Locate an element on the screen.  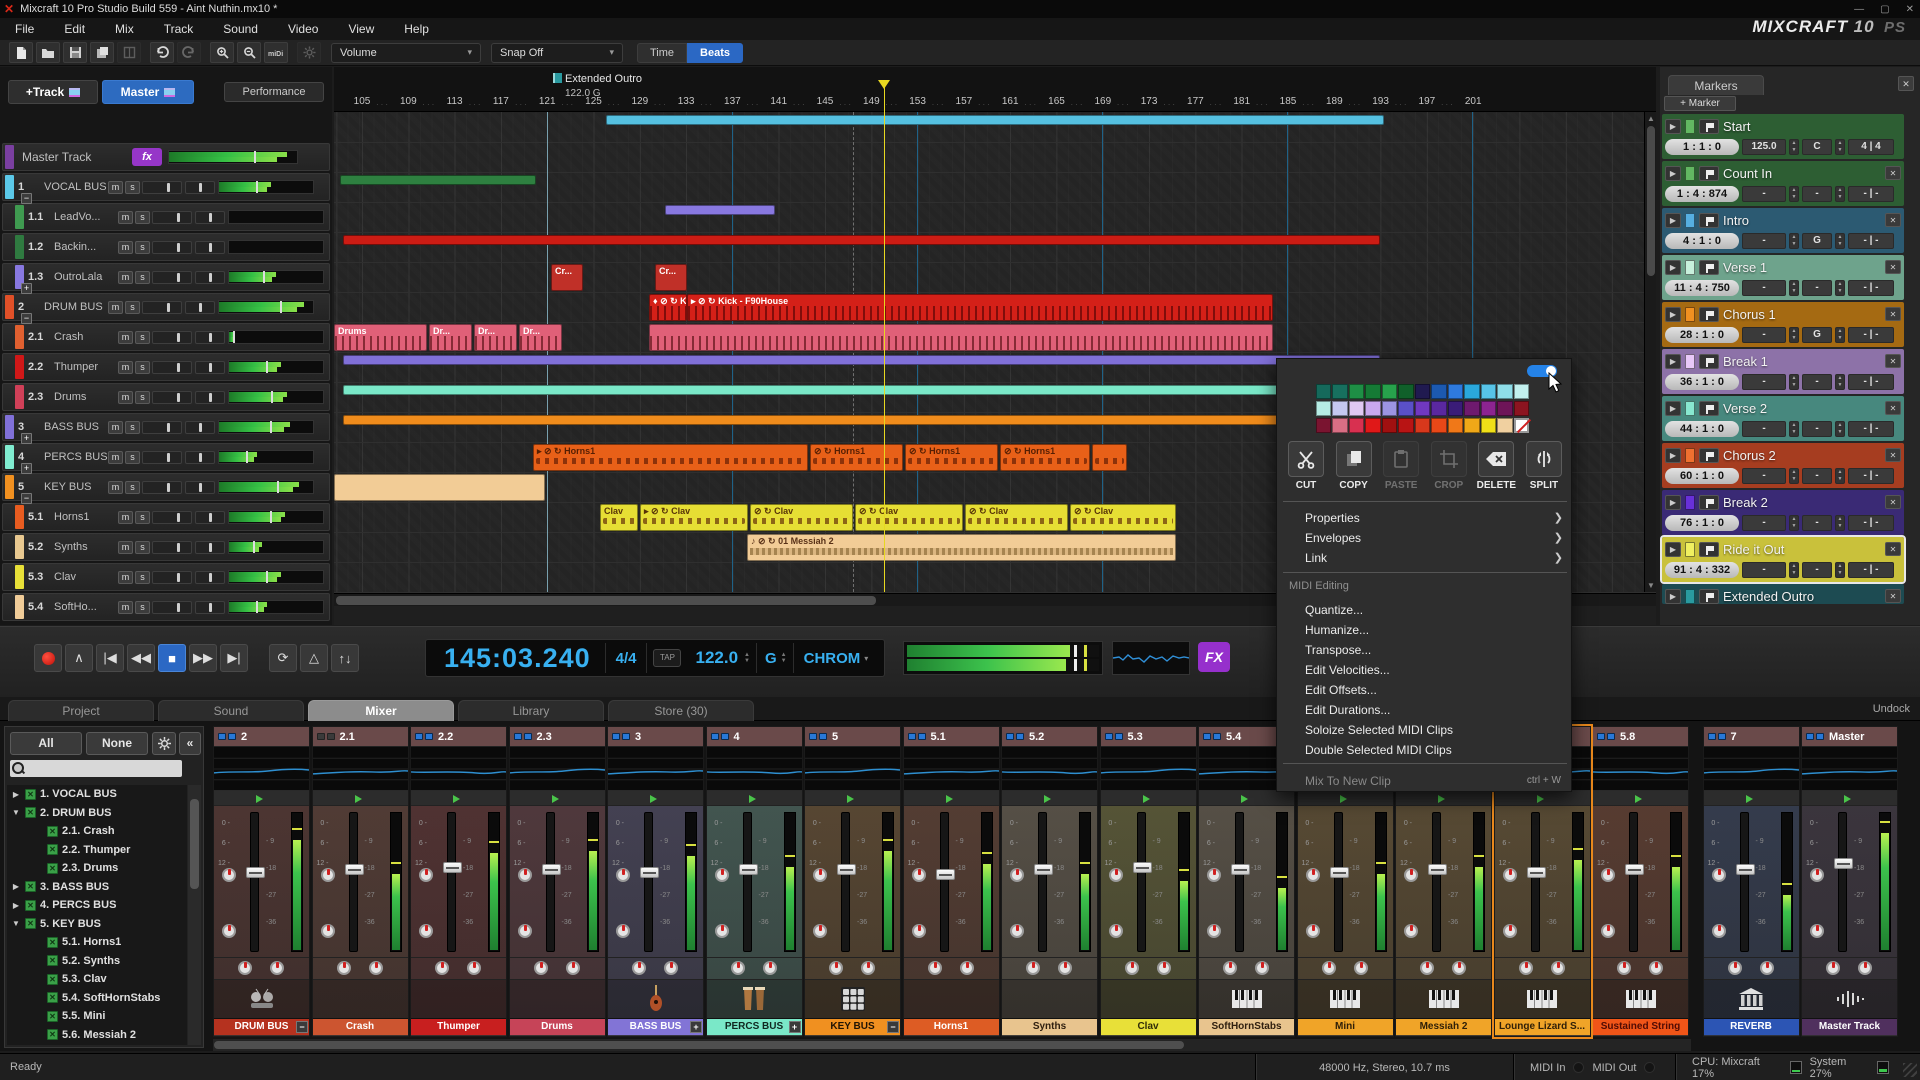
tree-item-5-5-mini: ✕ 5.5. Mini is located at coordinates (97, 1016).